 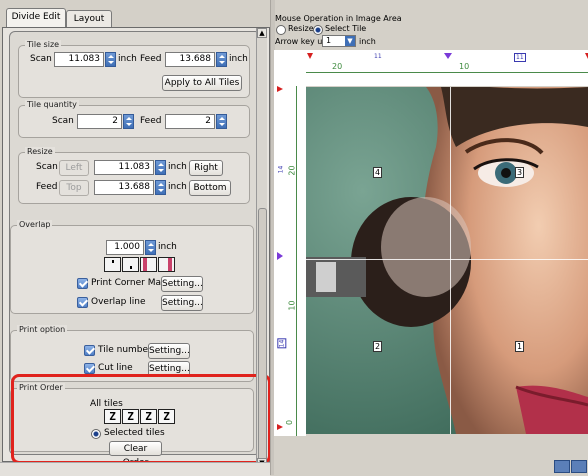 What do you see at coordinates (292, 305) in the screenshot?
I see `left-ruler-label-10: 10` at bounding box center [292, 305].